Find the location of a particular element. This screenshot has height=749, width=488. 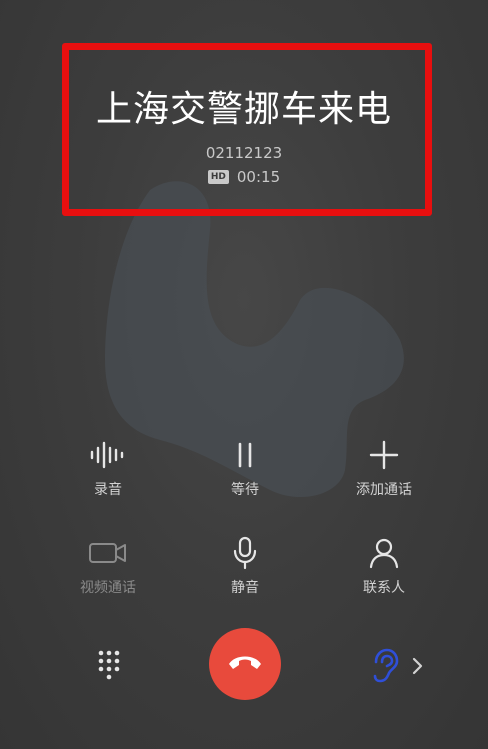

ear-icon is located at coordinates (385, 666).